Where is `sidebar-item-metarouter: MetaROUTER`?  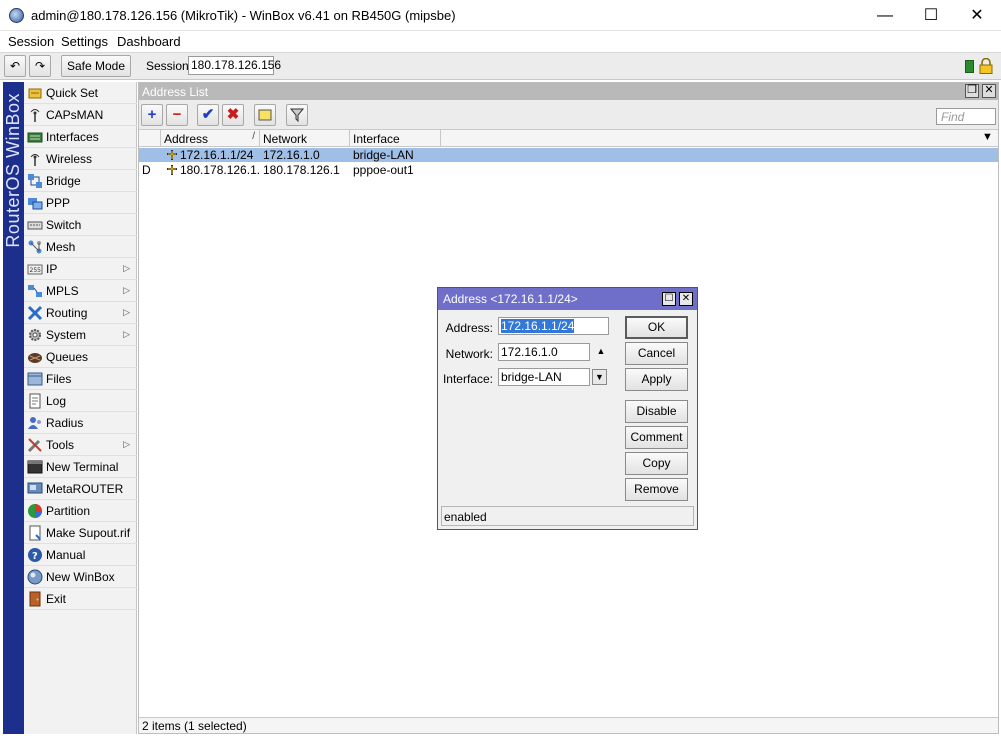
sidebar-item-metarouter: MetaROUTER is located at coordinates (80, 489).